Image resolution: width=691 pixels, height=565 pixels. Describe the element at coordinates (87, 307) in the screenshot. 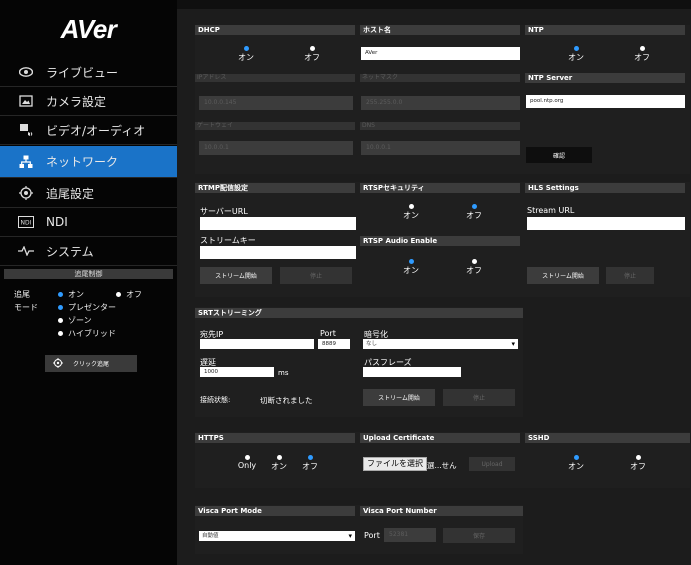

I see `mode-presenter-radio: プレゼンター` at that location.